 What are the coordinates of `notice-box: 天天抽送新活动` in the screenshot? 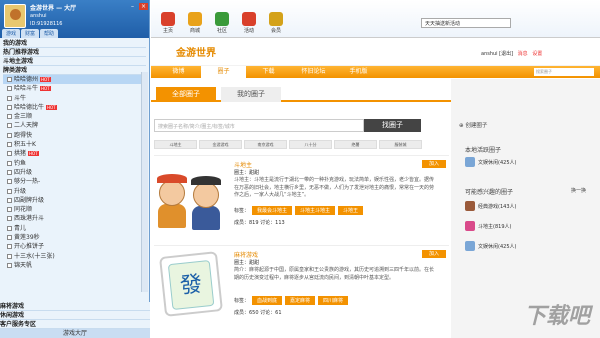 It's located at (466, 23).